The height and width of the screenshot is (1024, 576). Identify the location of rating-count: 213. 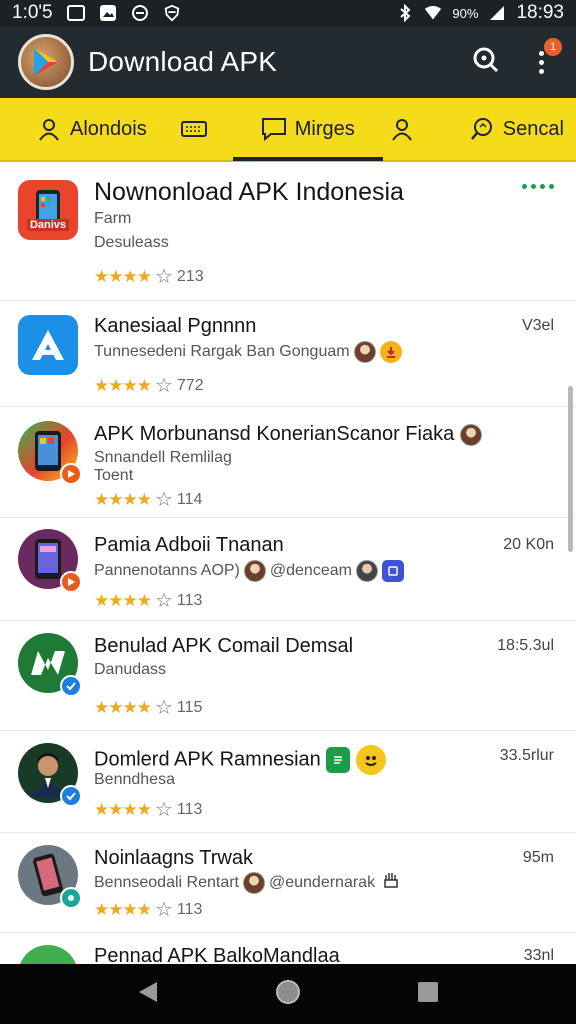
(190, 276).